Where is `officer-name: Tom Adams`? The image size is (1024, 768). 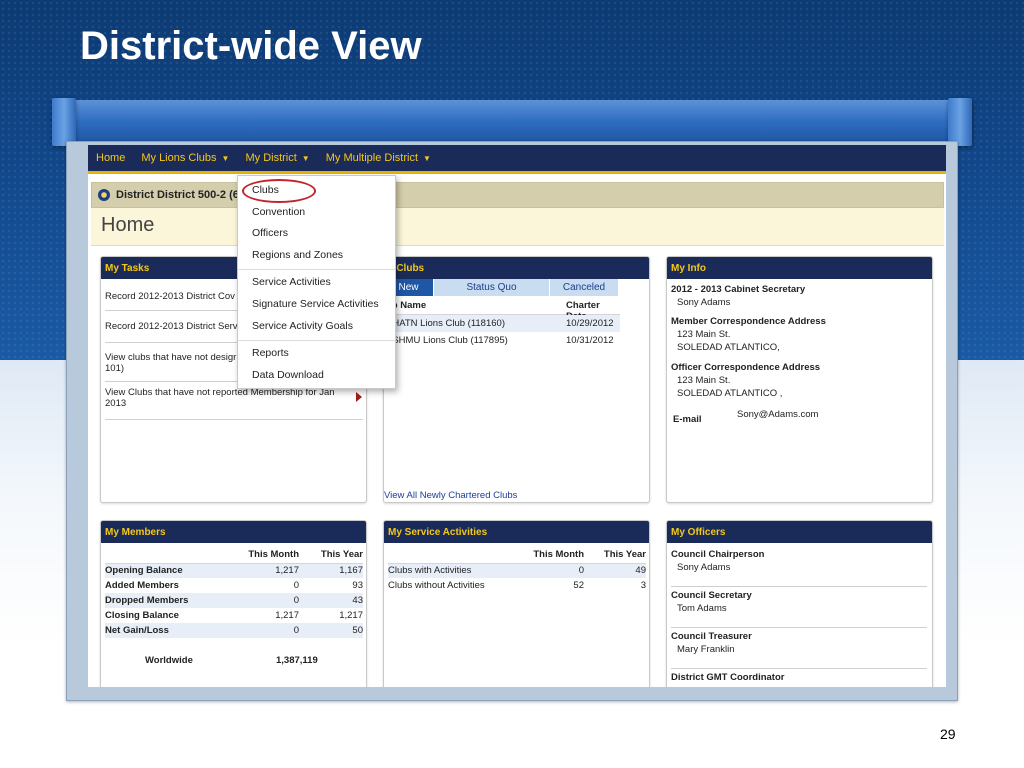
officer-name: Tom Adams is located at coordinates (702, 608).